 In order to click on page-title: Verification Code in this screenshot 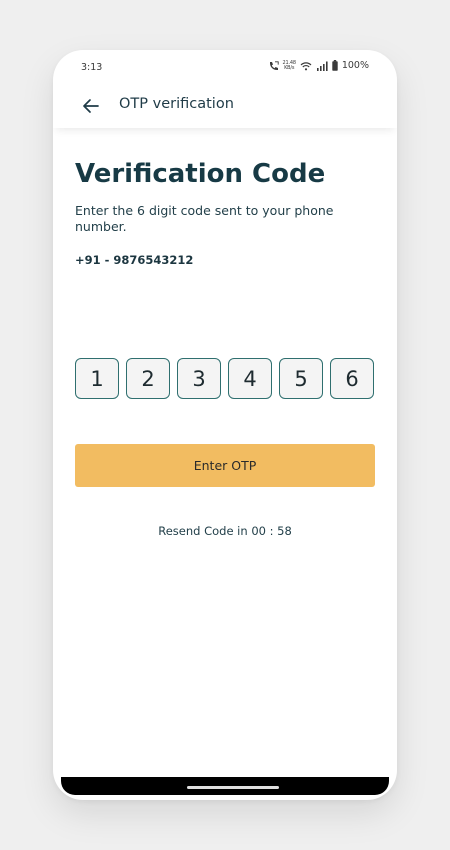, I will do `click(200, 174)`.